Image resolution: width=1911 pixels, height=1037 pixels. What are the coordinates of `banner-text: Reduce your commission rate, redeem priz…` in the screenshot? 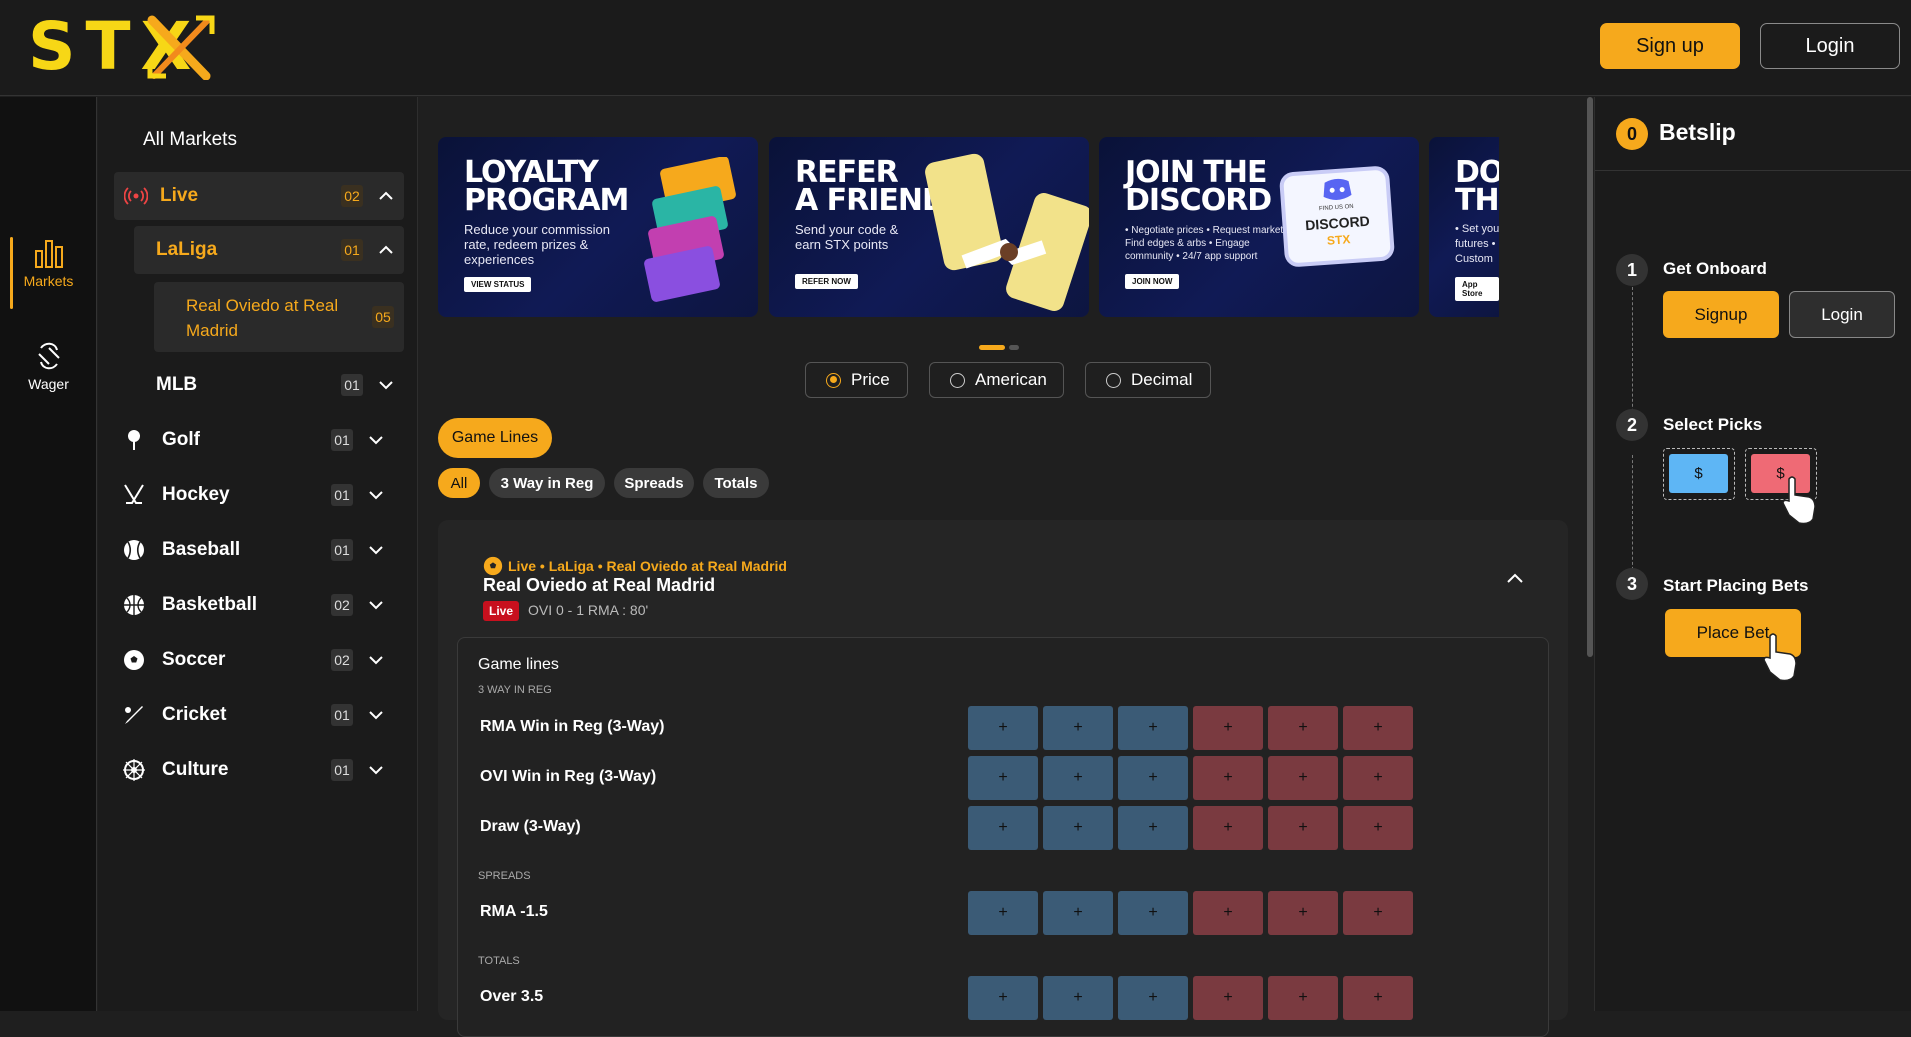 It's located at (537, 244).